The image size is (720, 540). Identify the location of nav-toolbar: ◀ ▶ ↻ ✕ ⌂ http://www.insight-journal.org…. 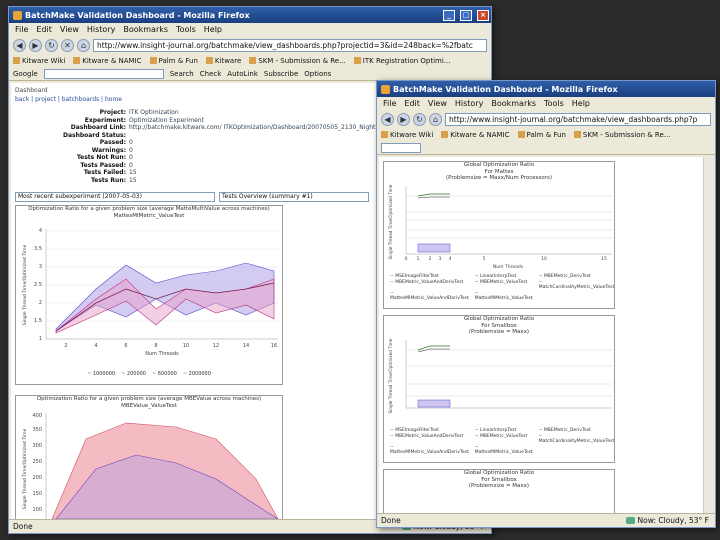
(250, 45).